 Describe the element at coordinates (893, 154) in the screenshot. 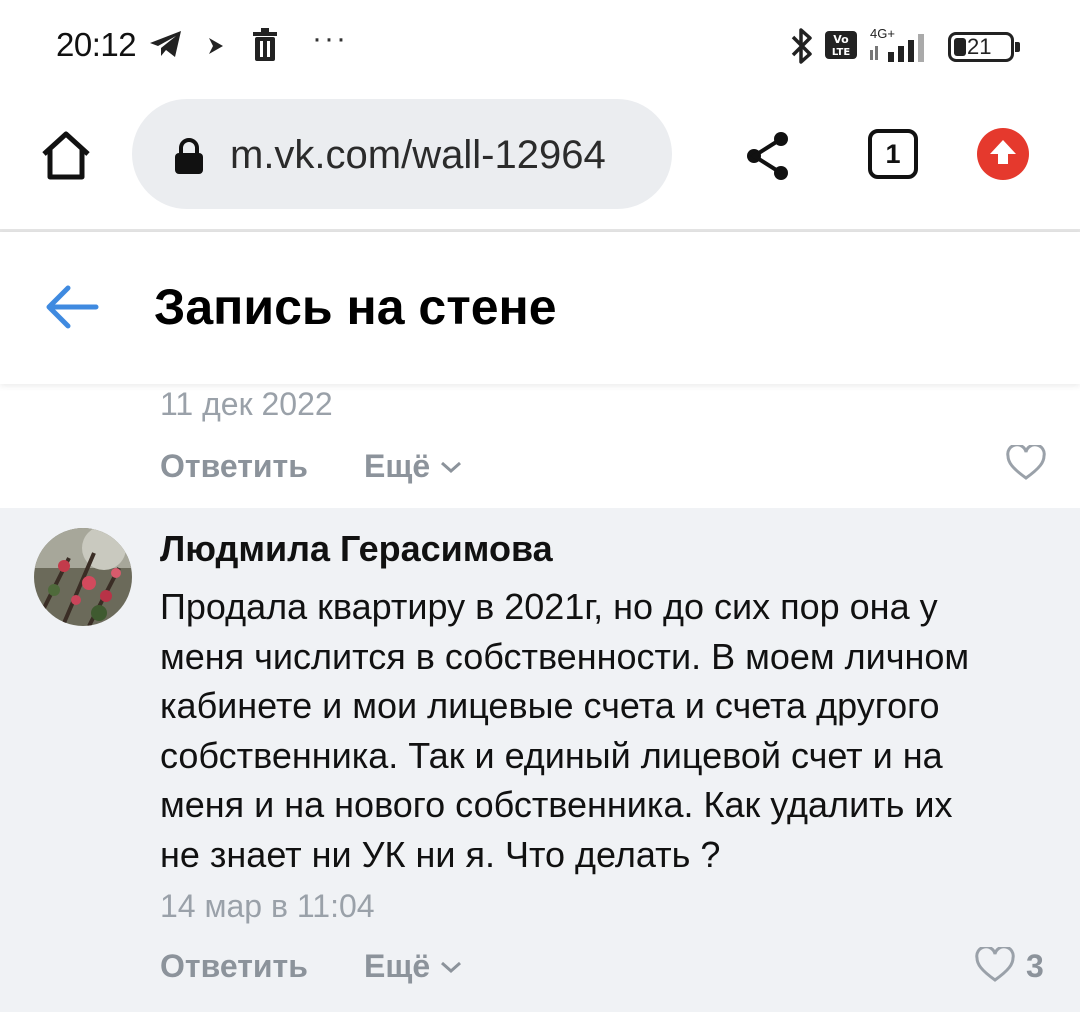

I see `tab-switcher-button: 1` at that location.